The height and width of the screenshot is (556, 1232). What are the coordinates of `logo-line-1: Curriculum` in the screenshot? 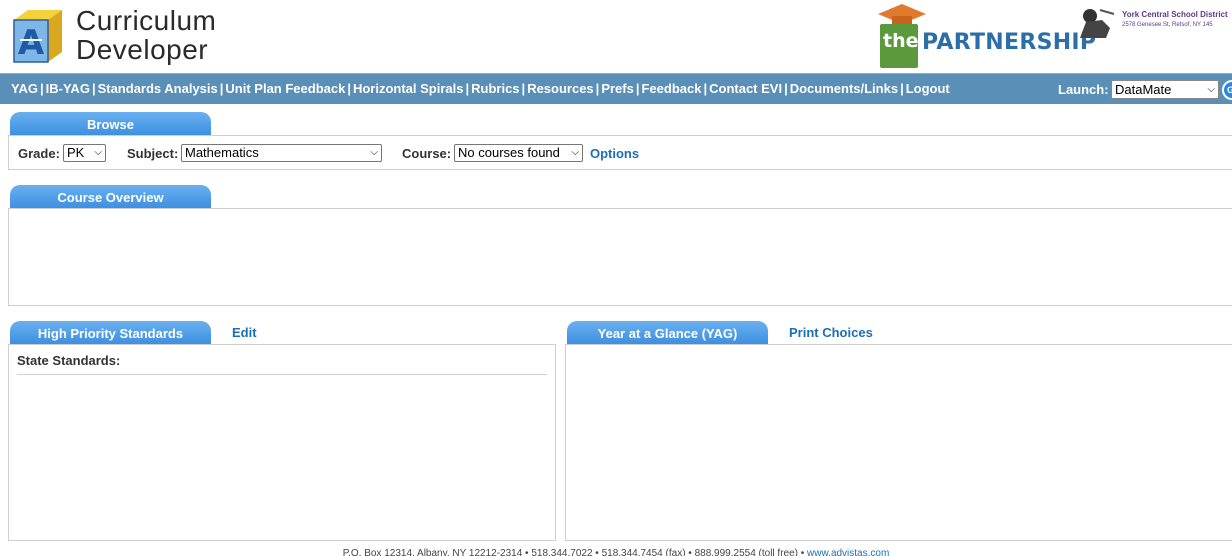 It's located at (146, 20).